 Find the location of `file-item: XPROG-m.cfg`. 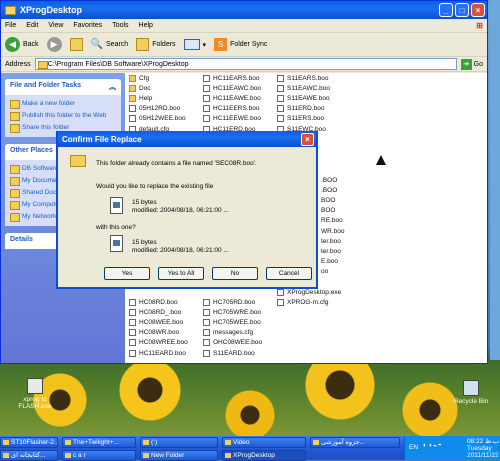

file-item: XPROG-m.cfg is located at coordinates (309, 302).